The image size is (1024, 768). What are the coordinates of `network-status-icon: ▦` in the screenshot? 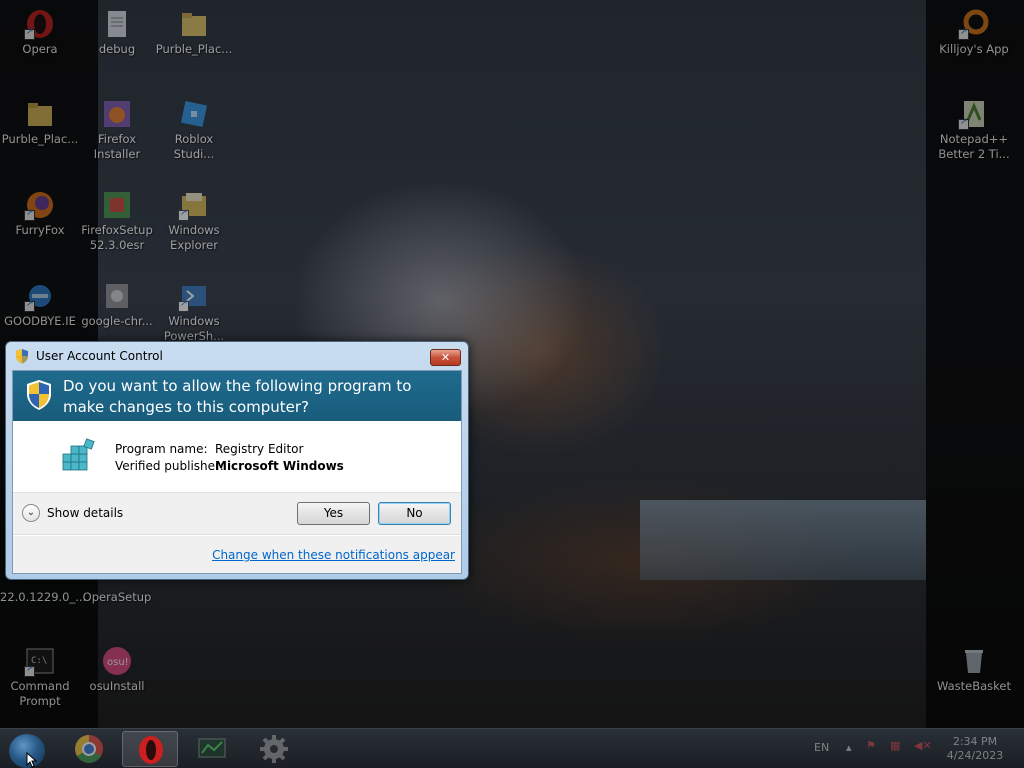 It's located at (895, 745).